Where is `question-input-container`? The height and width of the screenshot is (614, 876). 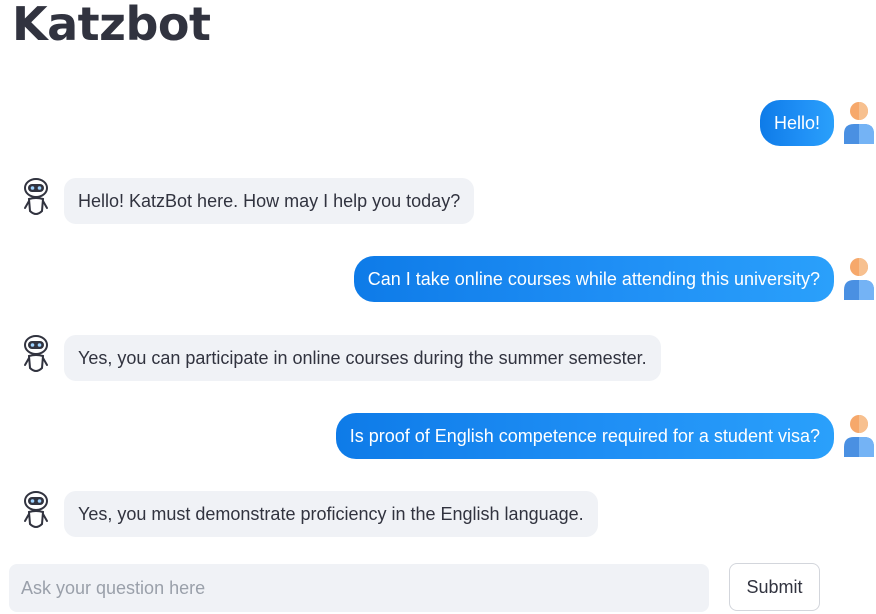 question-input-container is located at coordinates (359, 588).